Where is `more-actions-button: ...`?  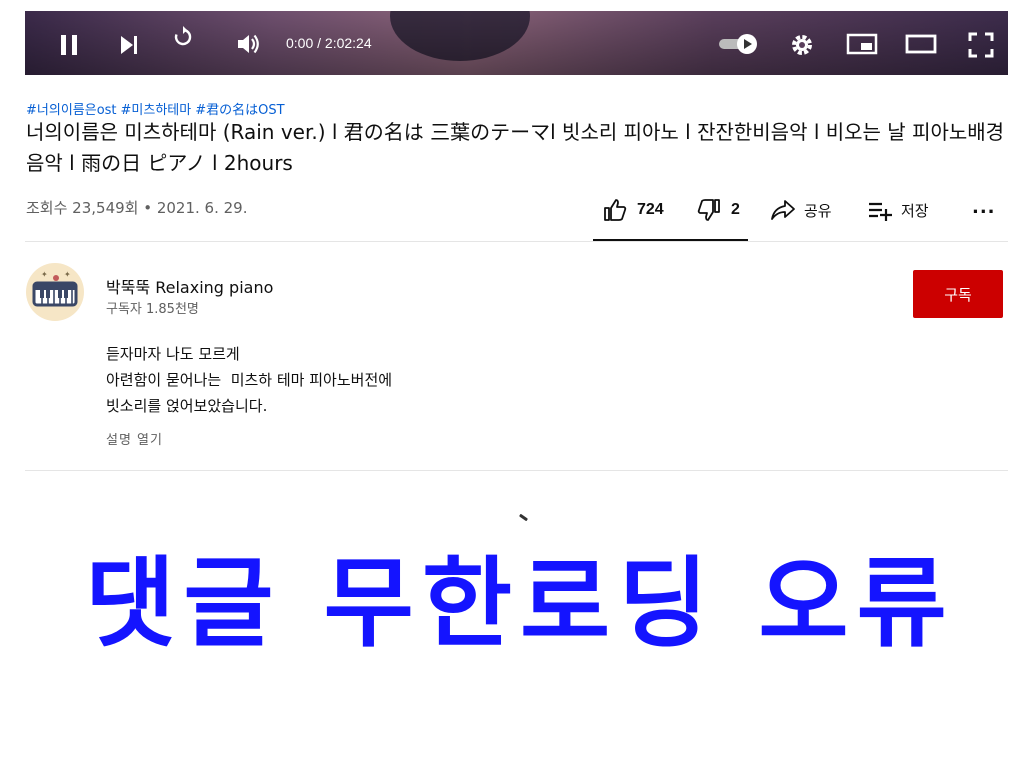
more-actions-button: ... is located at coordinates (984, 207).